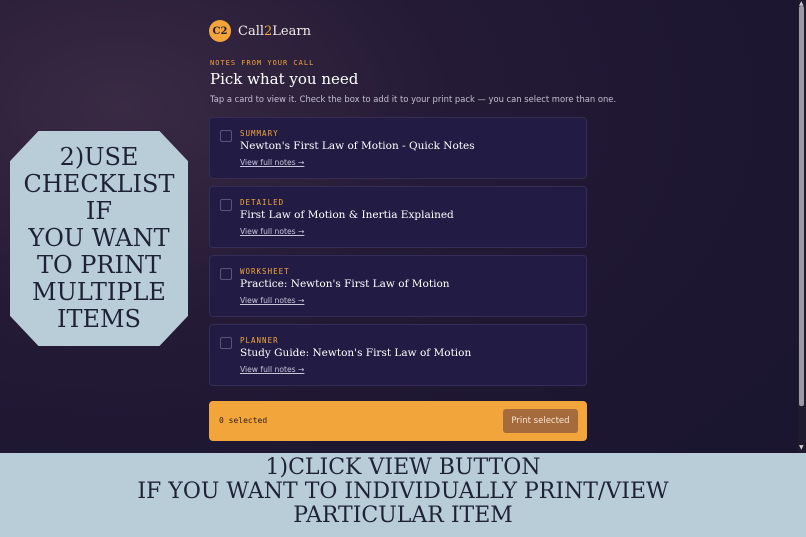  What do you see at coordinates (403, 515) in the screenshot?
I see `instruction-line: PARTICULAR ITEM` at bounding box center [403, 515].